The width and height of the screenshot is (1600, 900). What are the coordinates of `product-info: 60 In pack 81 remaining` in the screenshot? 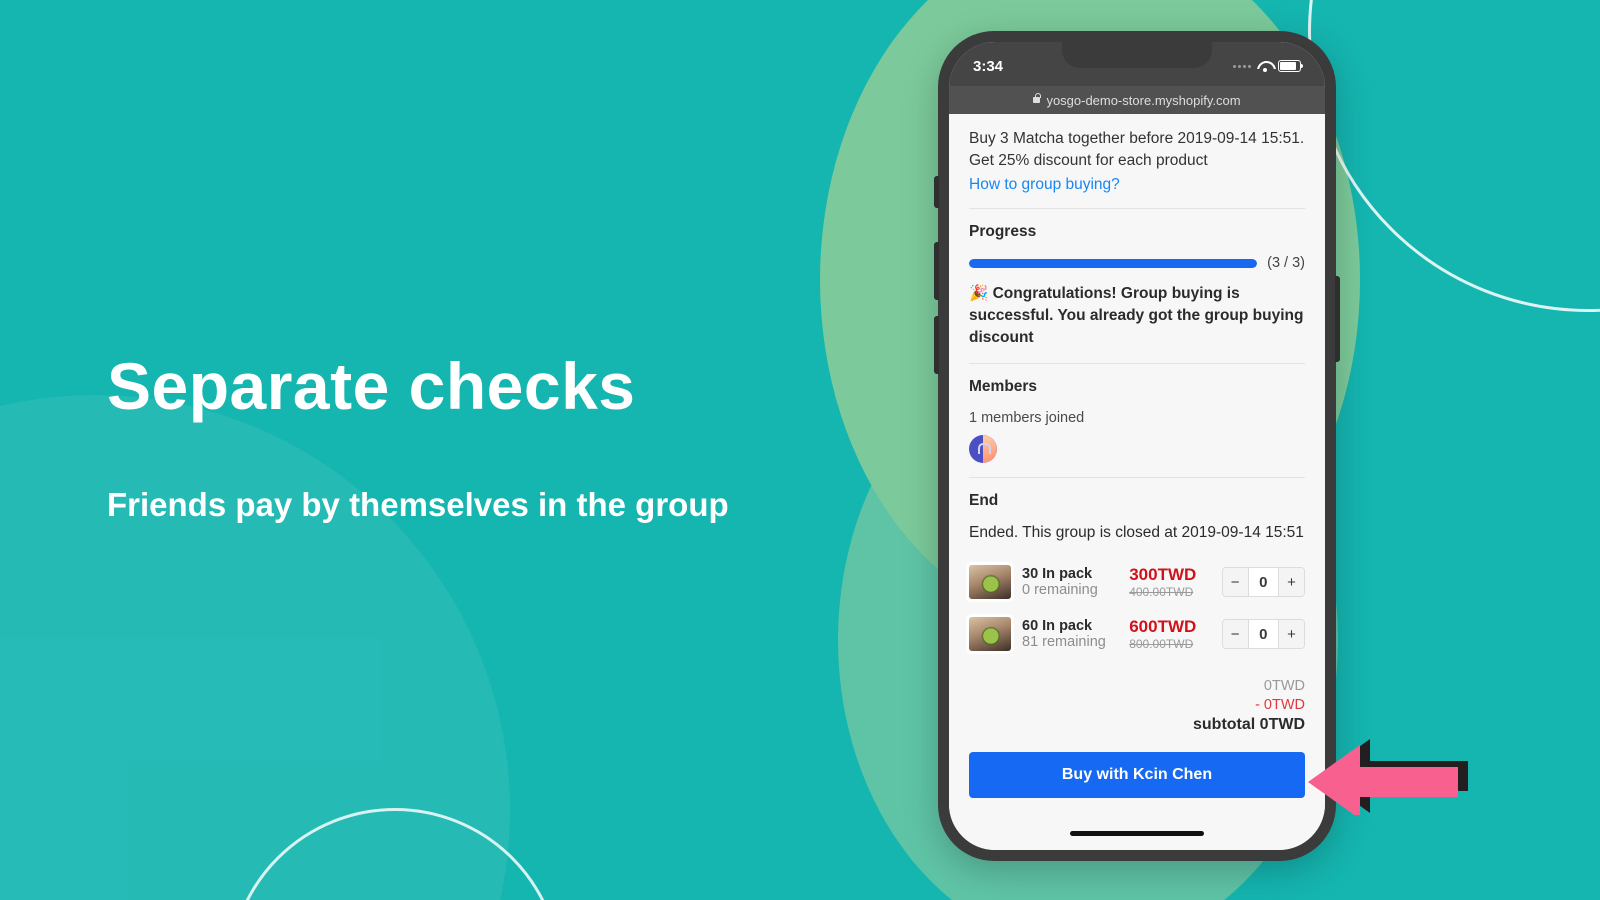 It's located at (1070, 634).